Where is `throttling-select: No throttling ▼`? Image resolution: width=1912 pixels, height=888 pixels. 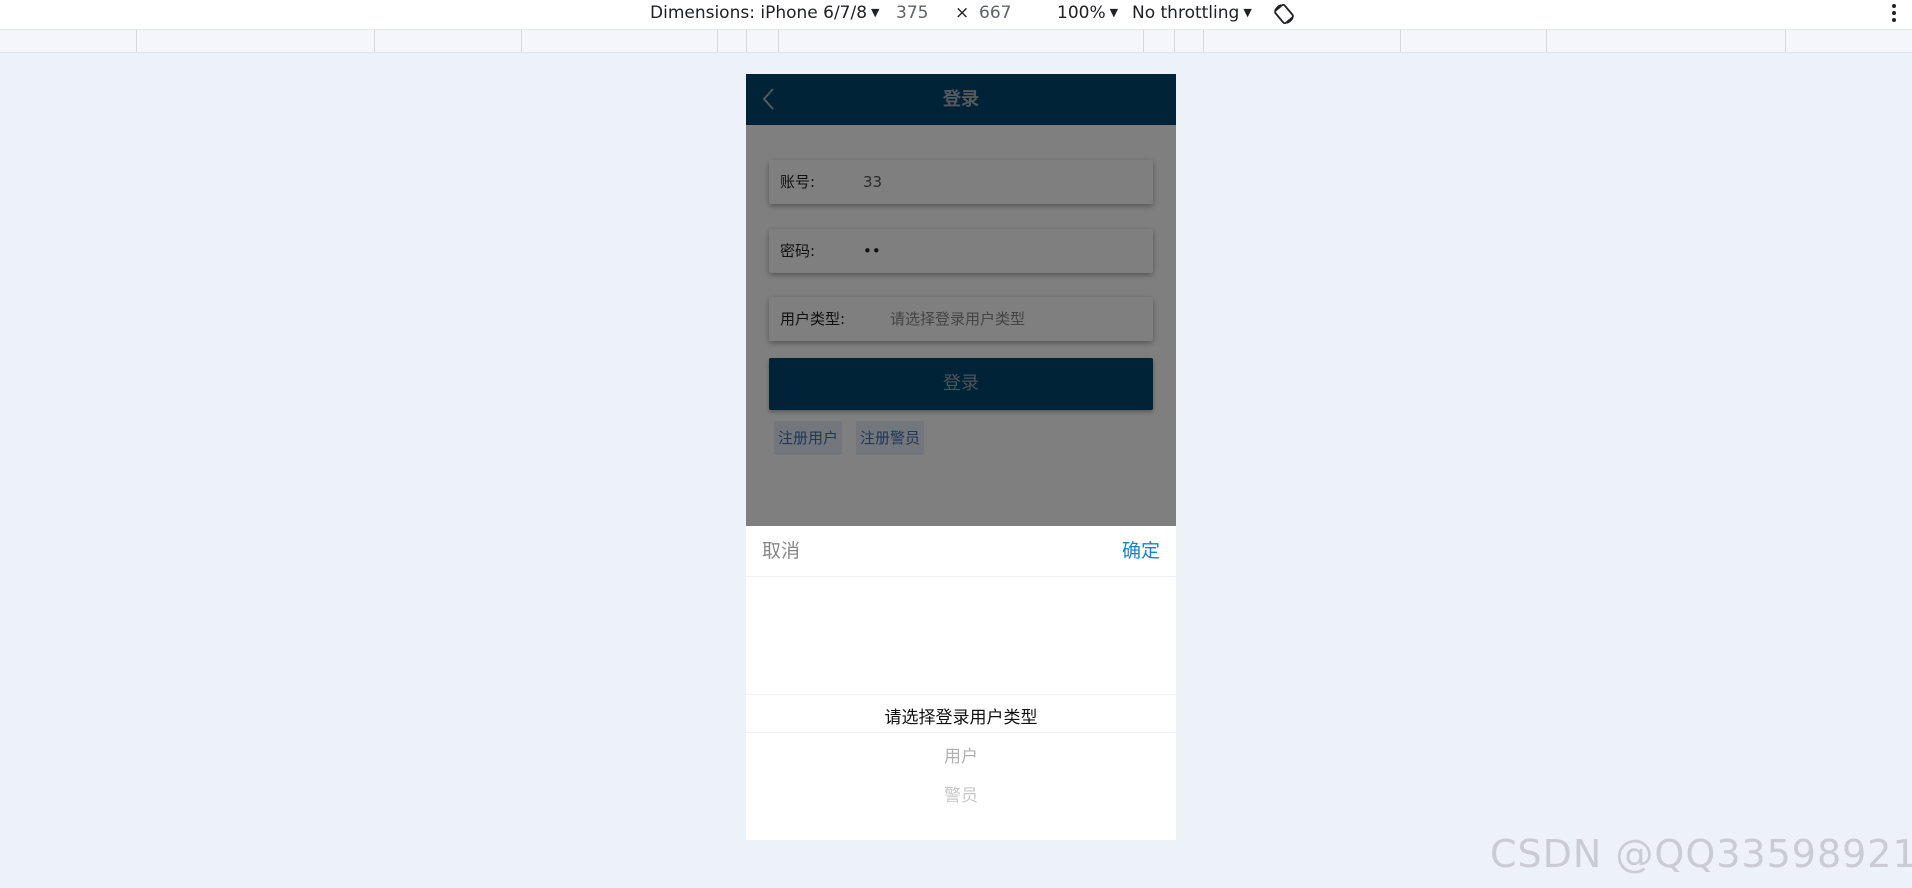
throttling-select: No throttling ▼ is located at coordinates (1192, 13).